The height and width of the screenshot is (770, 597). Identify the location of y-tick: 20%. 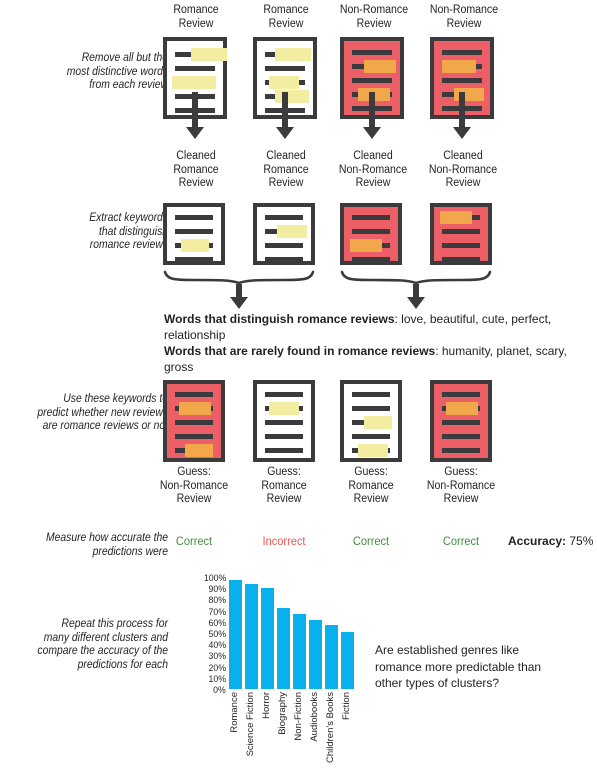
(217, 668).